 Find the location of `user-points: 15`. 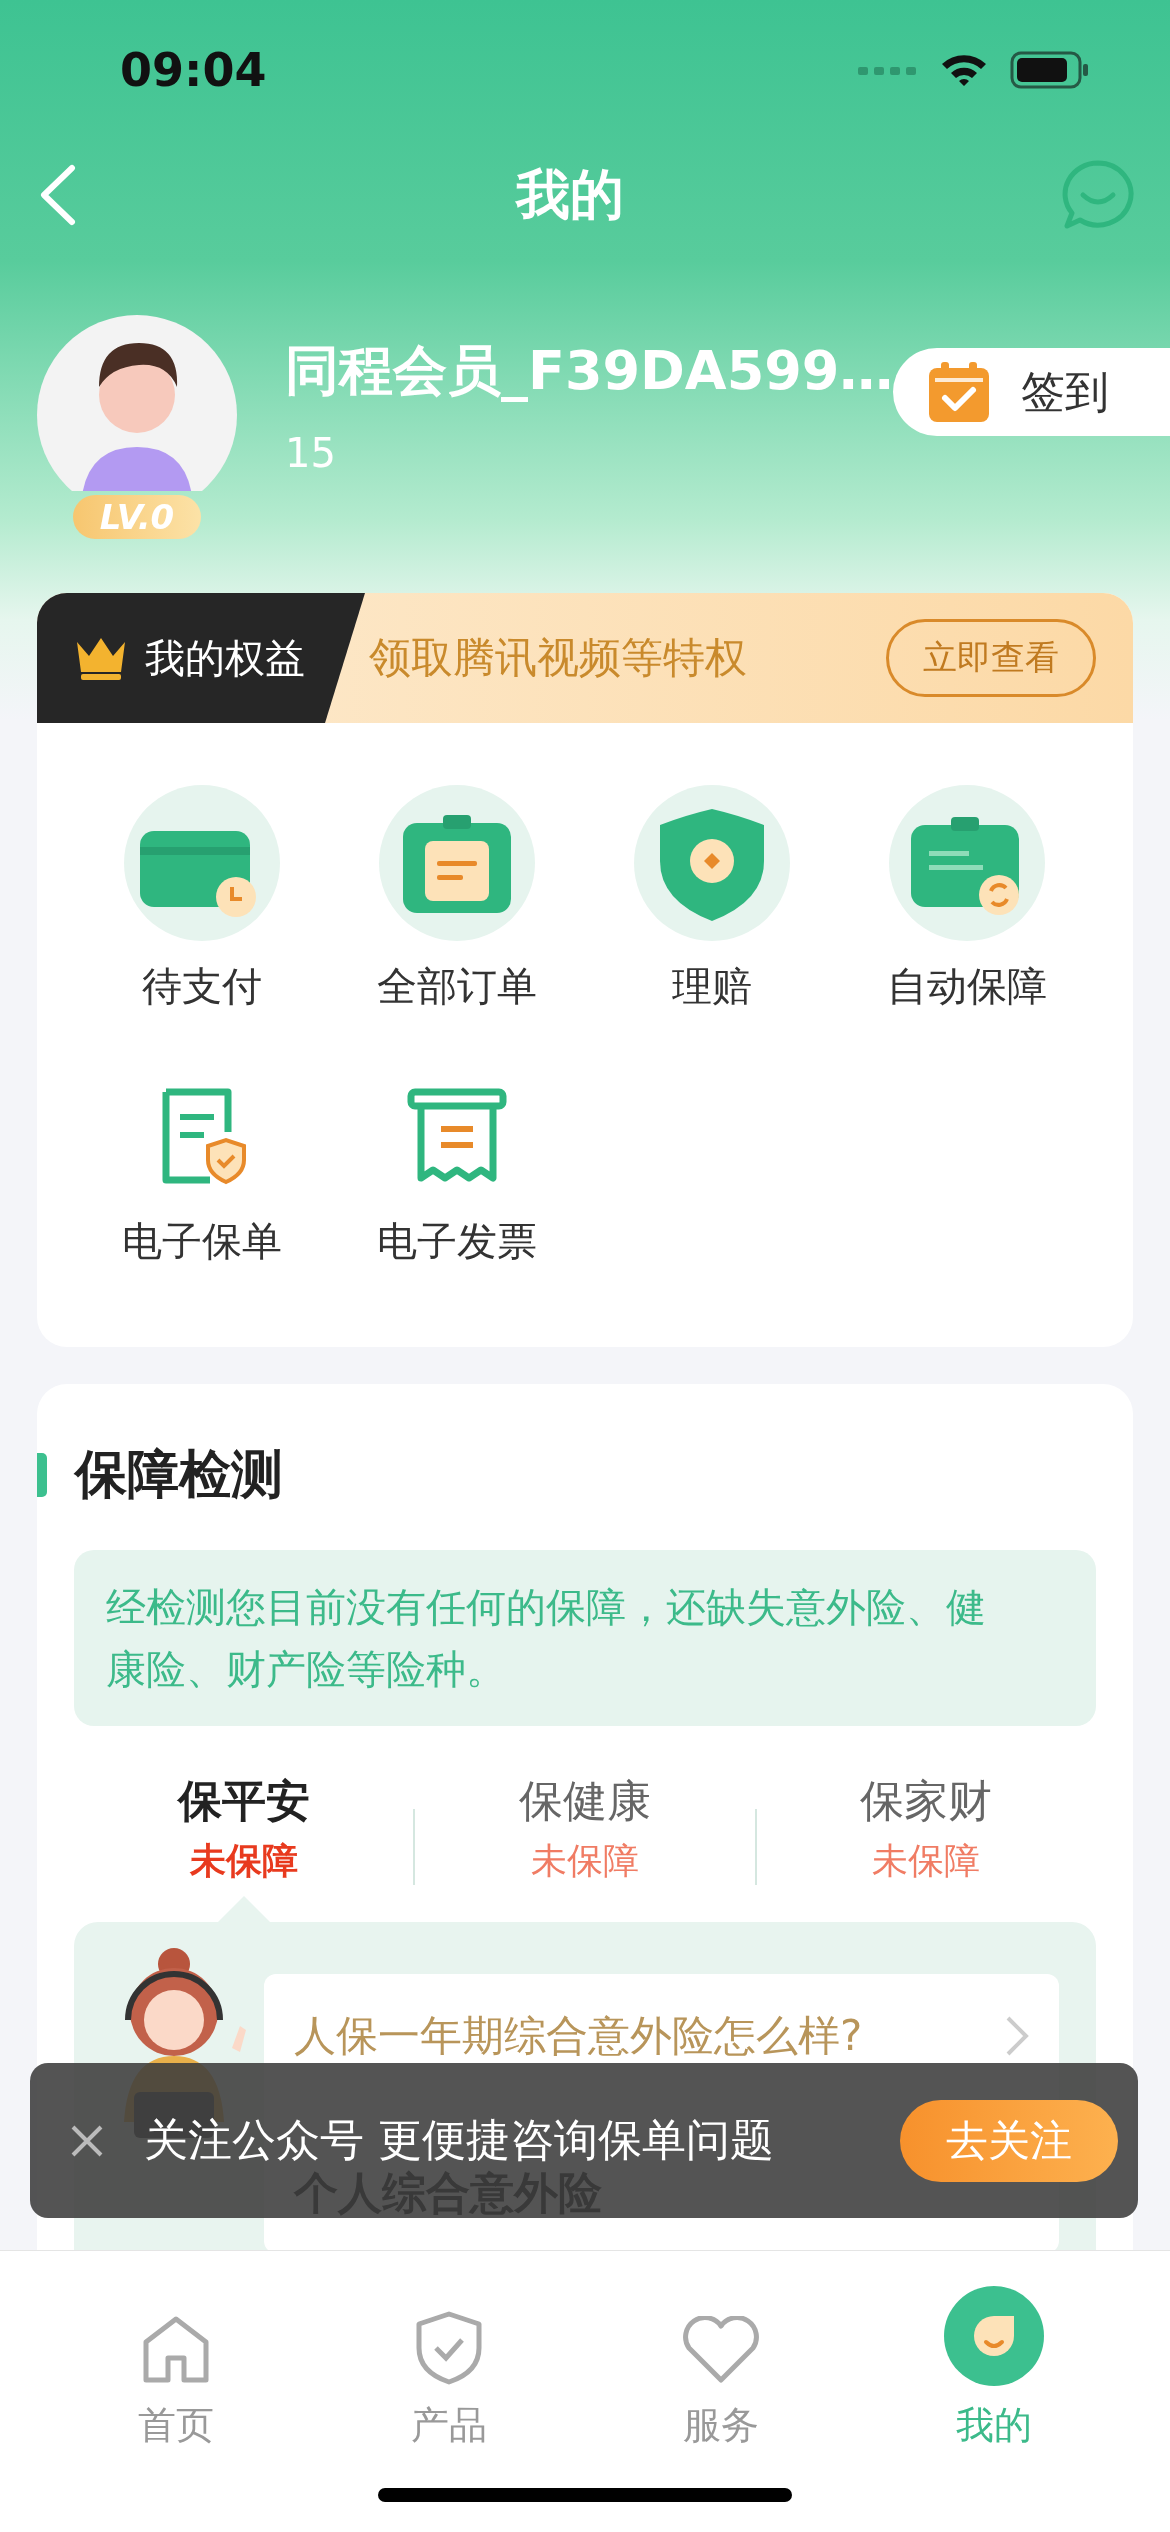

user-points: 15 is located at coordinates (311, 453).